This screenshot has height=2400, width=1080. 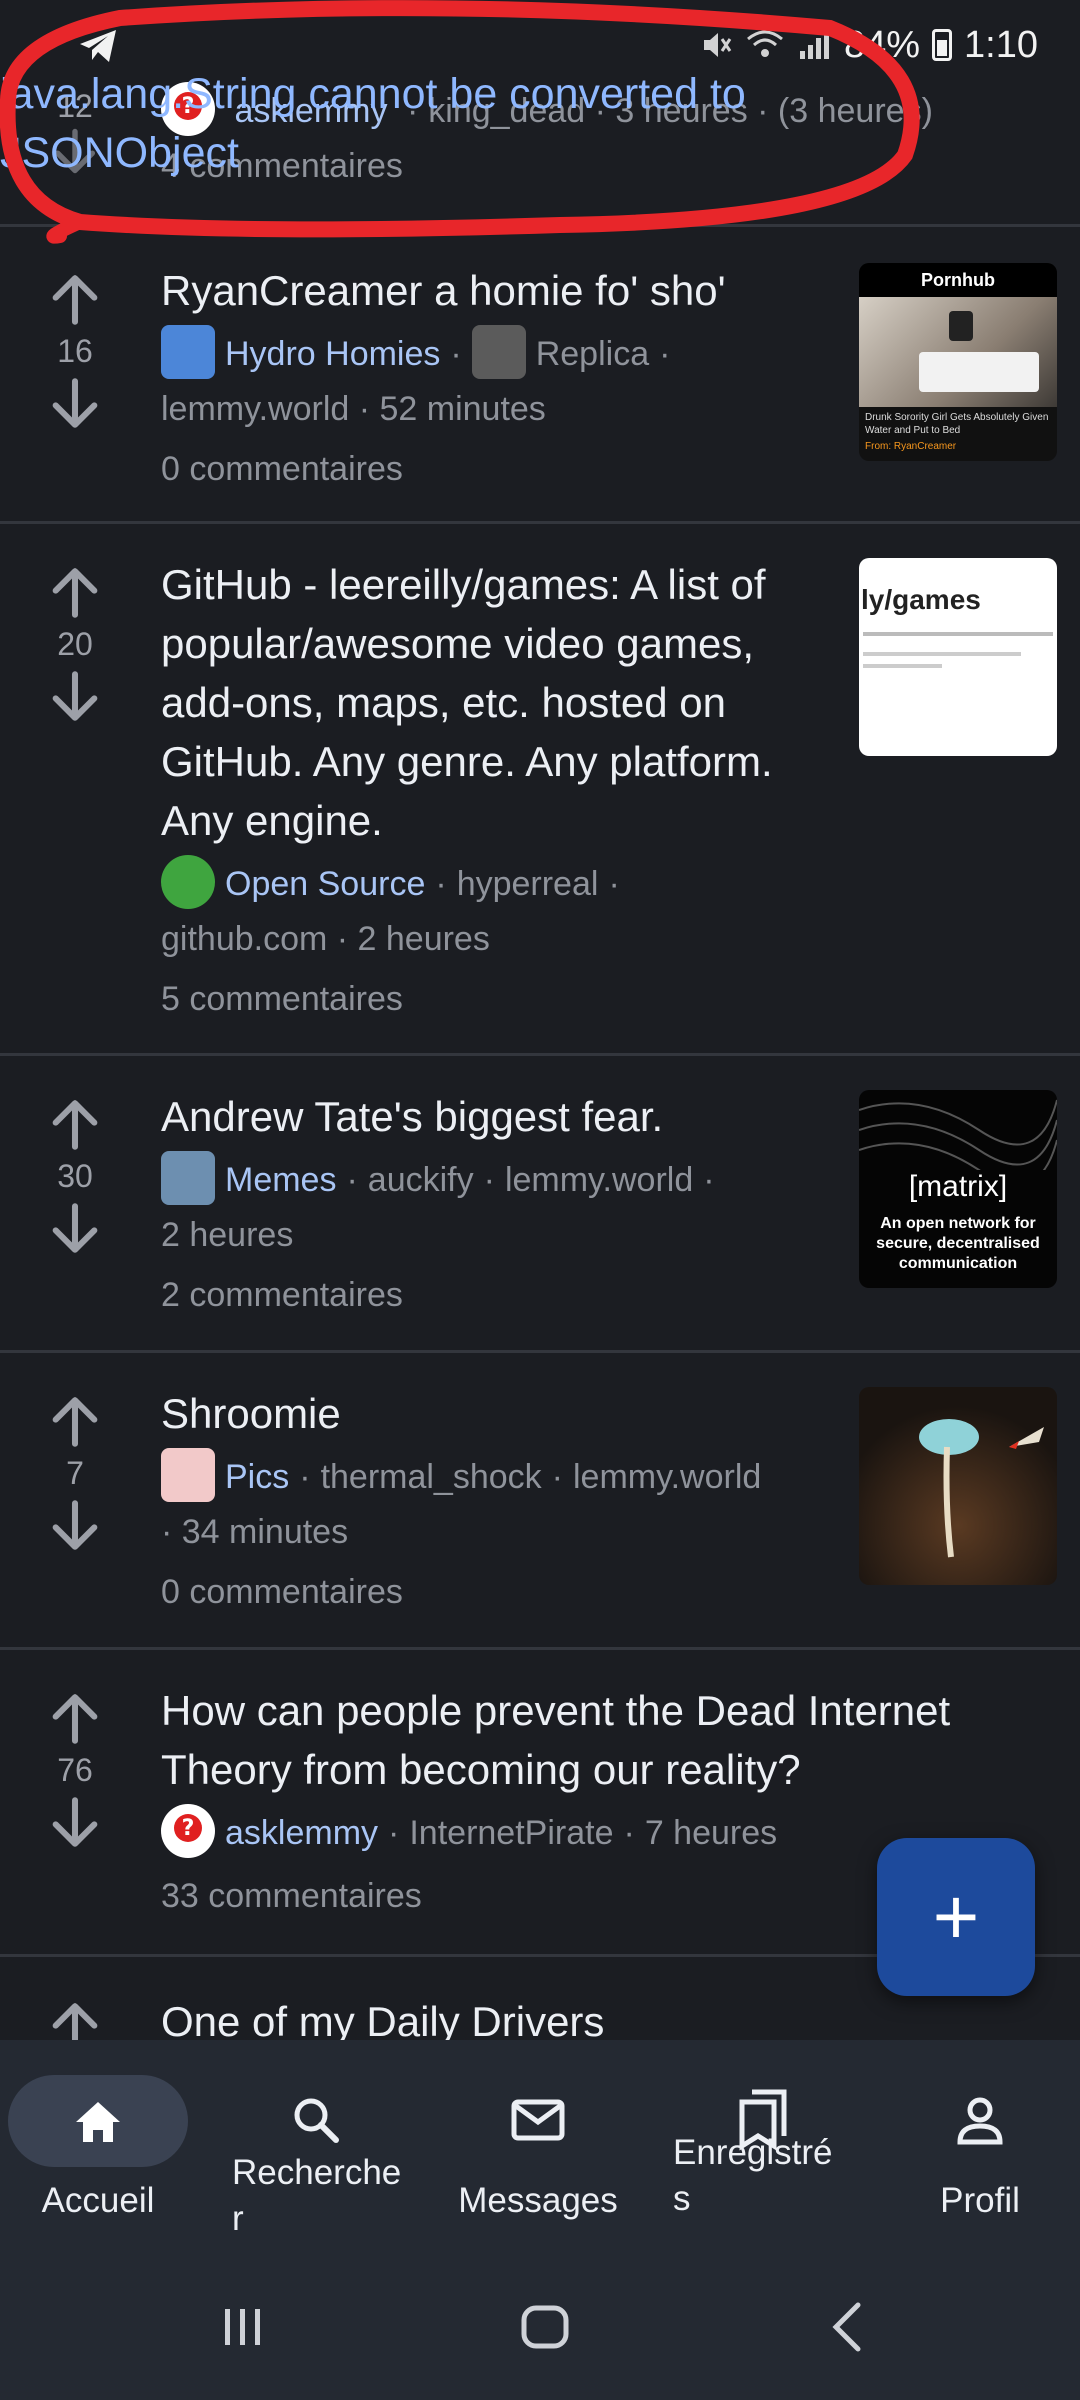 What do you see at coordinates (956, 1917) in the screenshot?
I see `create-post-button: +` at bounding box center [956, 1917].